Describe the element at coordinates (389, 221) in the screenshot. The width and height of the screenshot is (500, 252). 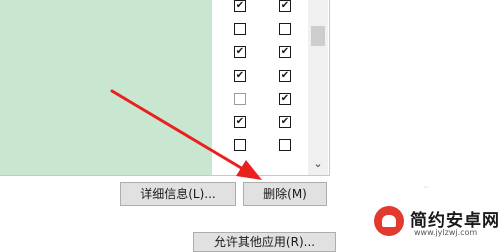
I see `android-logo-icon` at that location.